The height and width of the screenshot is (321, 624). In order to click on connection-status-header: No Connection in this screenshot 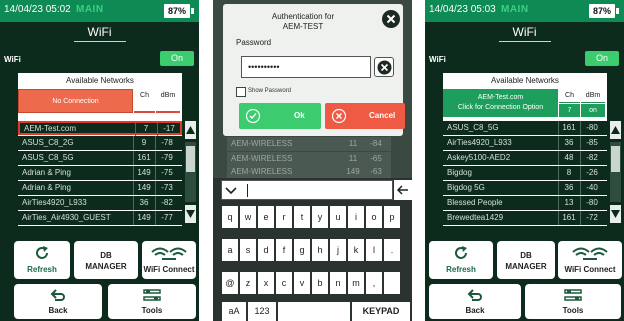, I will do `click(75, 101)`.